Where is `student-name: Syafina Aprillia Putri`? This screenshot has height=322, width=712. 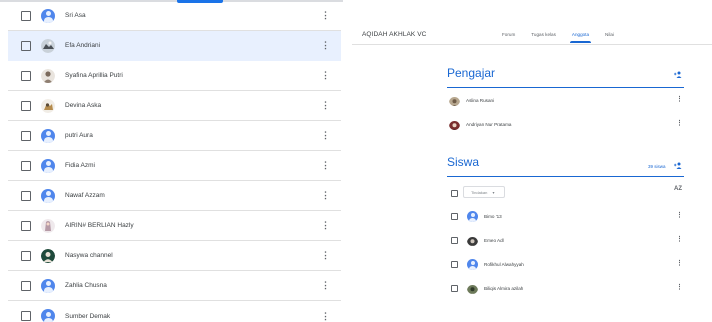 student-name: Syafina Aprillia Putri is located at coordinates (94, 75).